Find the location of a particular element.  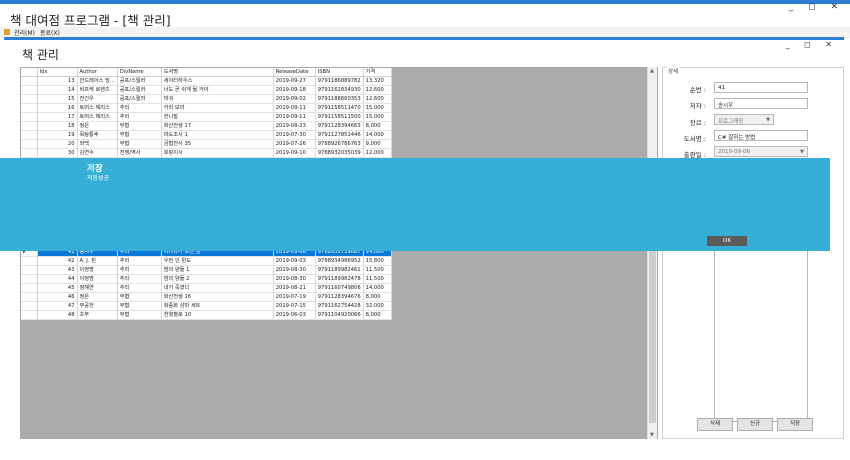

col-header-isbn: ISBN is located at coordinates (339, 72).